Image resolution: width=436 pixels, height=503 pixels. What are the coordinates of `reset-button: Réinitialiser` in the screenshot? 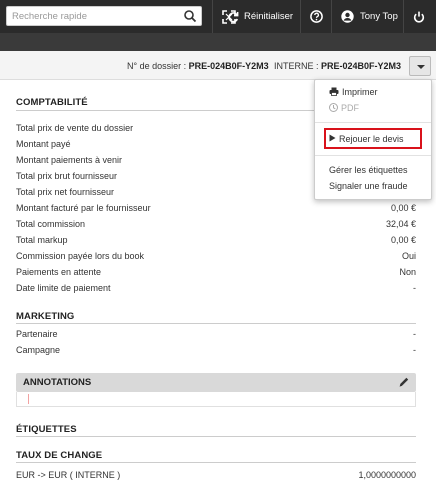 It's located at (260, 16).